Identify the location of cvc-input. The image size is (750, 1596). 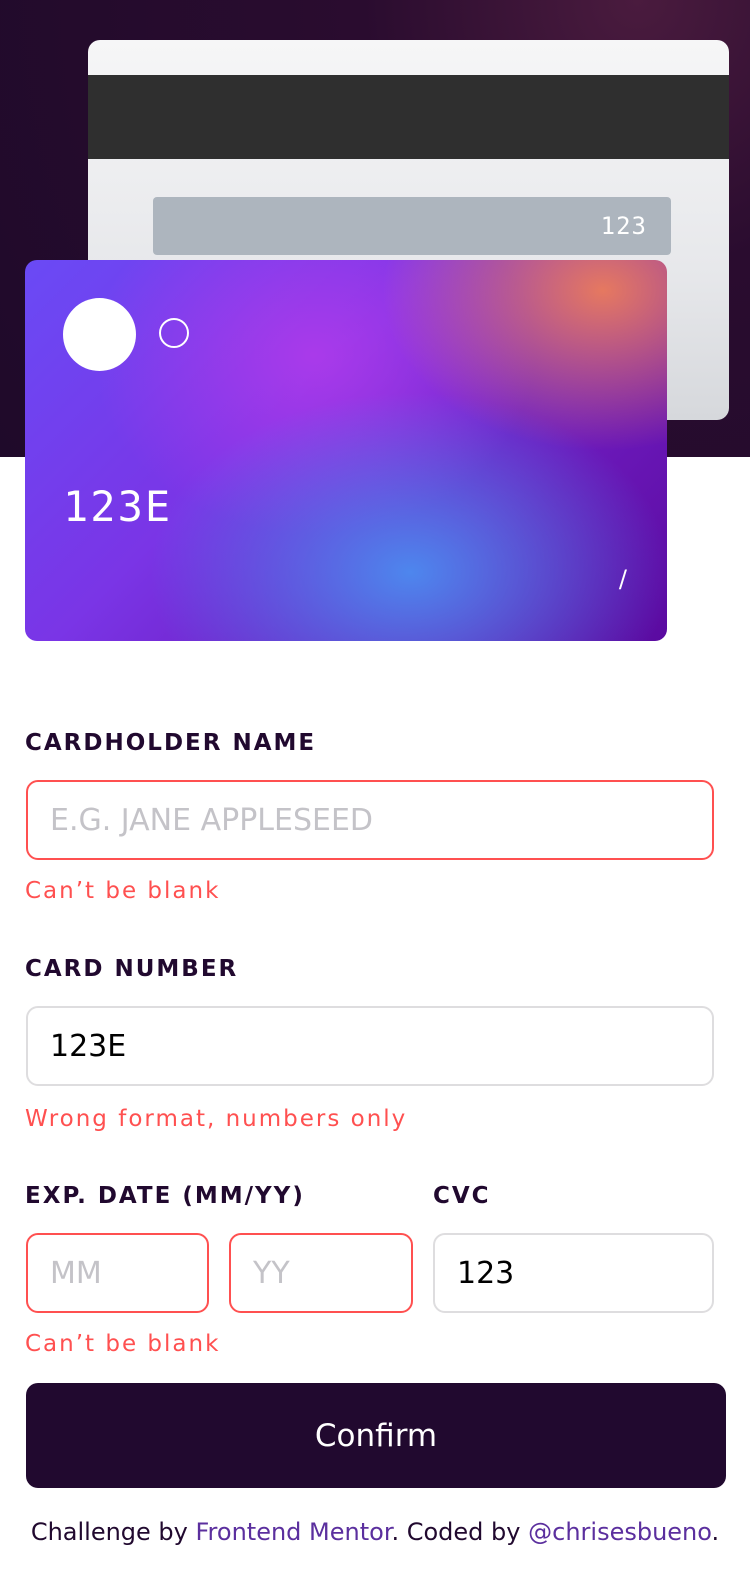
(573, 1273).